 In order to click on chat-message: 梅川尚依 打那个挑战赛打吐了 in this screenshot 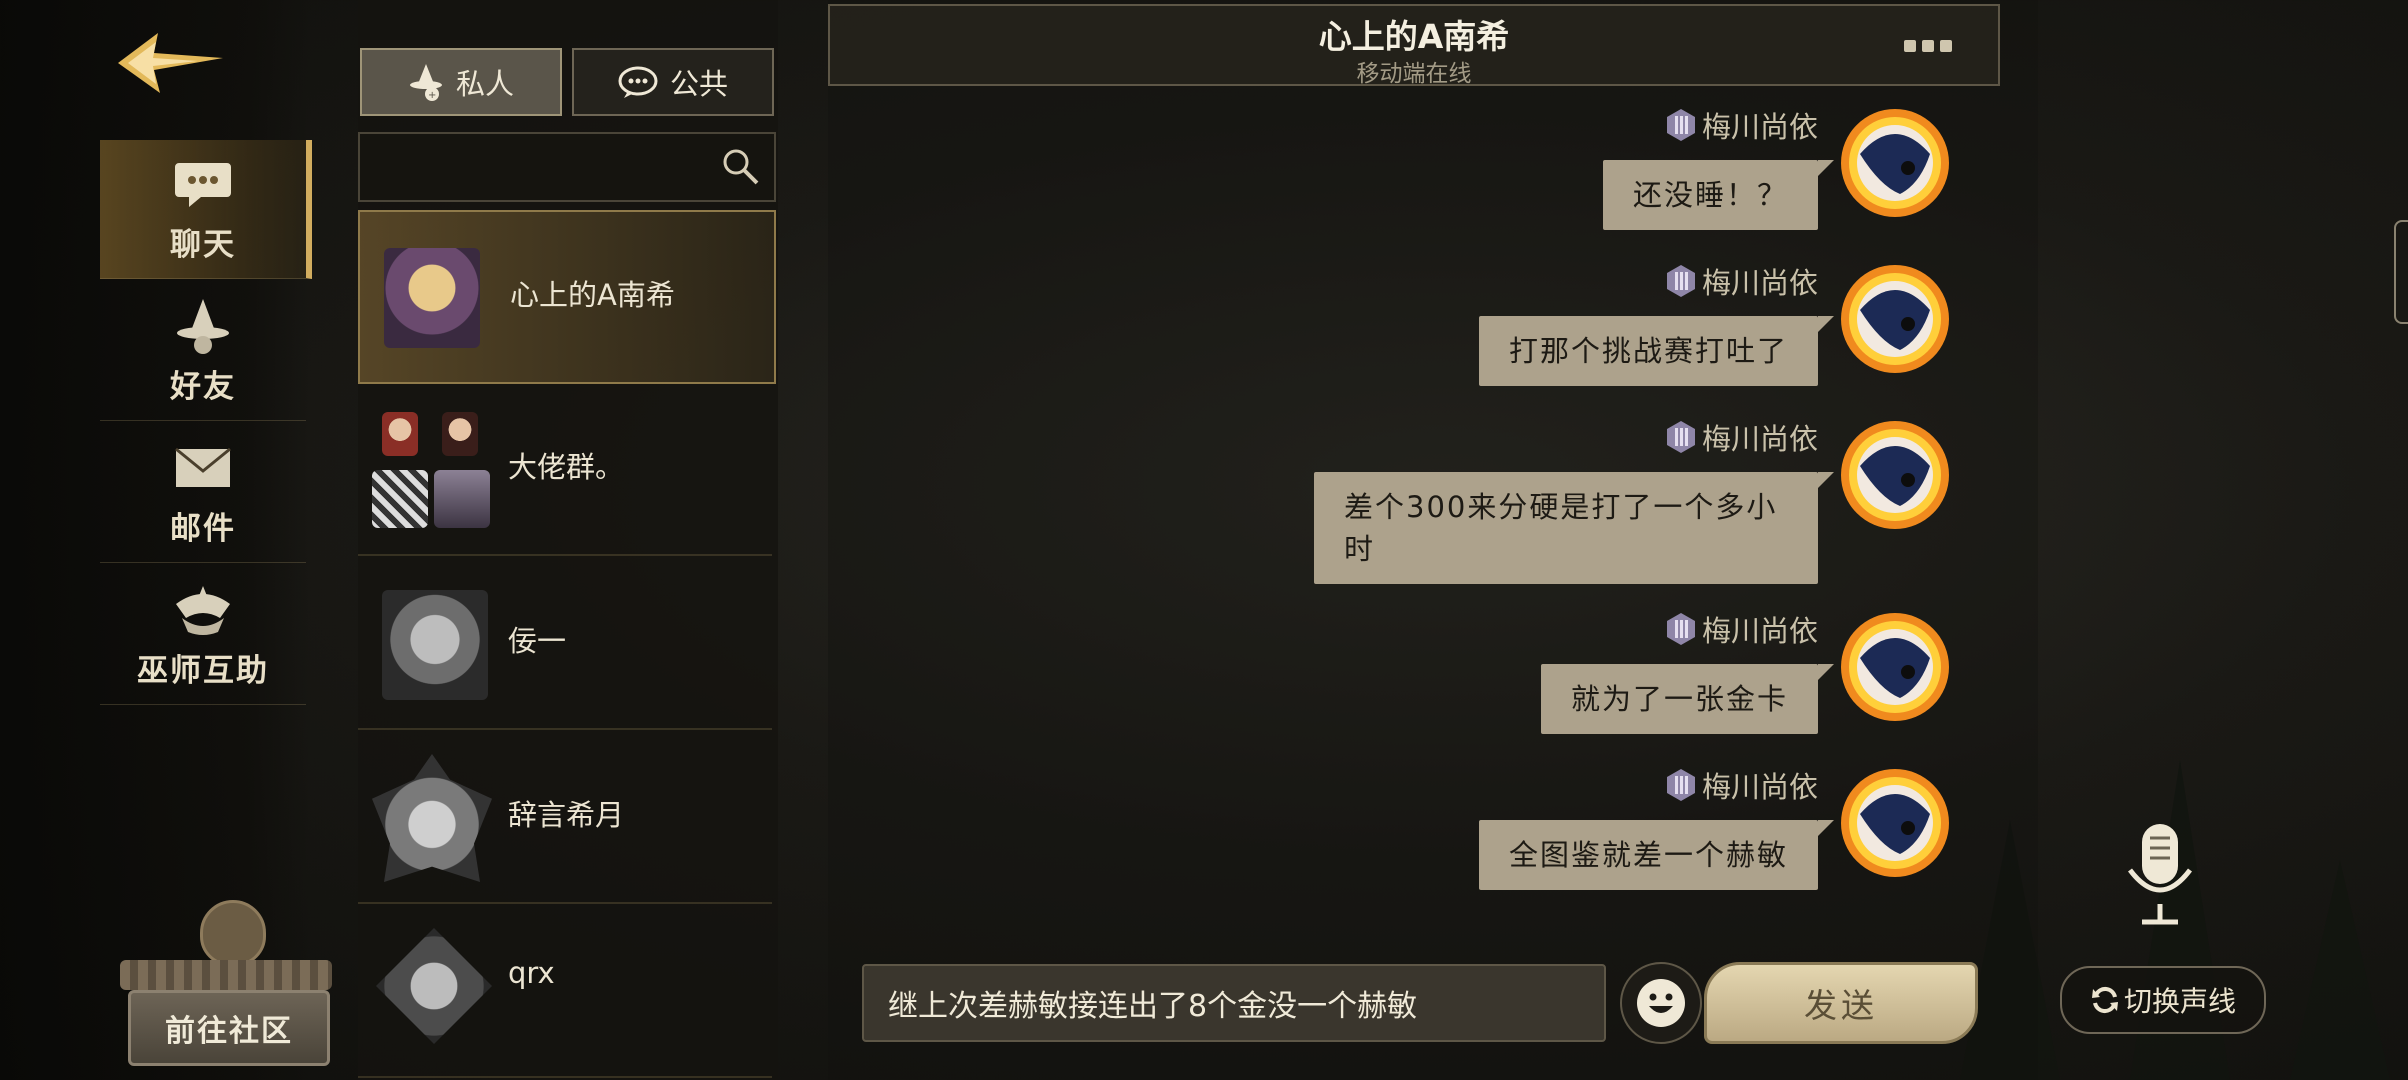, I will do `click(1548, 335)`.